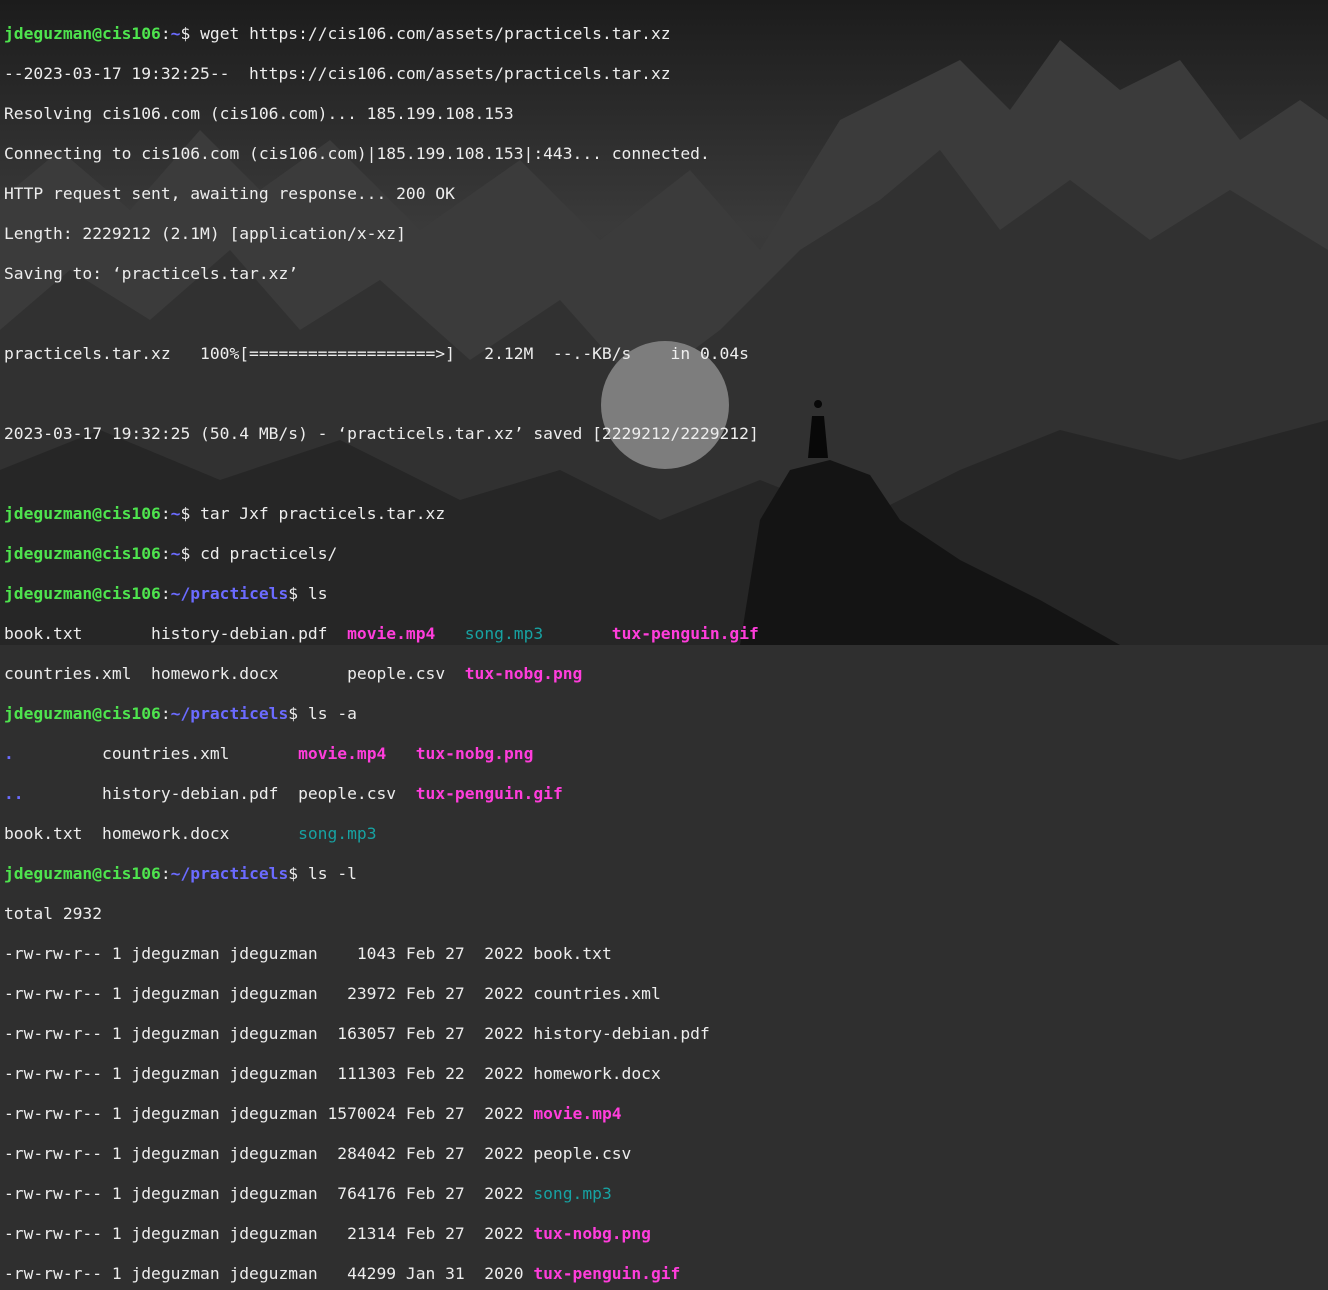 This screenshot has width=1328, height=1290. Describe the element at coordinates (621, 1033) in the screenshot. I see `ll-filename: history-debian.pdf` at that location.